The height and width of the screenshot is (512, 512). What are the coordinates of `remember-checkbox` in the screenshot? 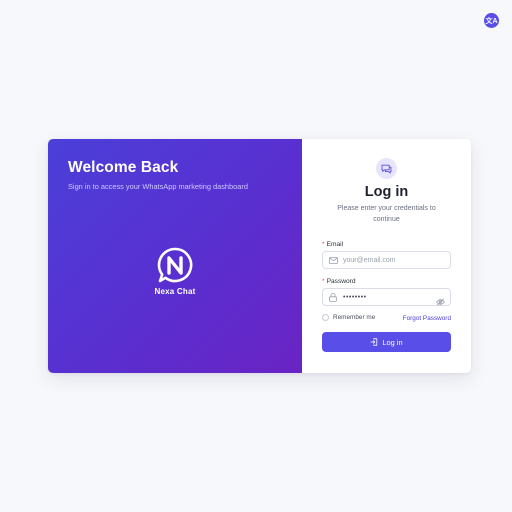 It's located at (325, 317).